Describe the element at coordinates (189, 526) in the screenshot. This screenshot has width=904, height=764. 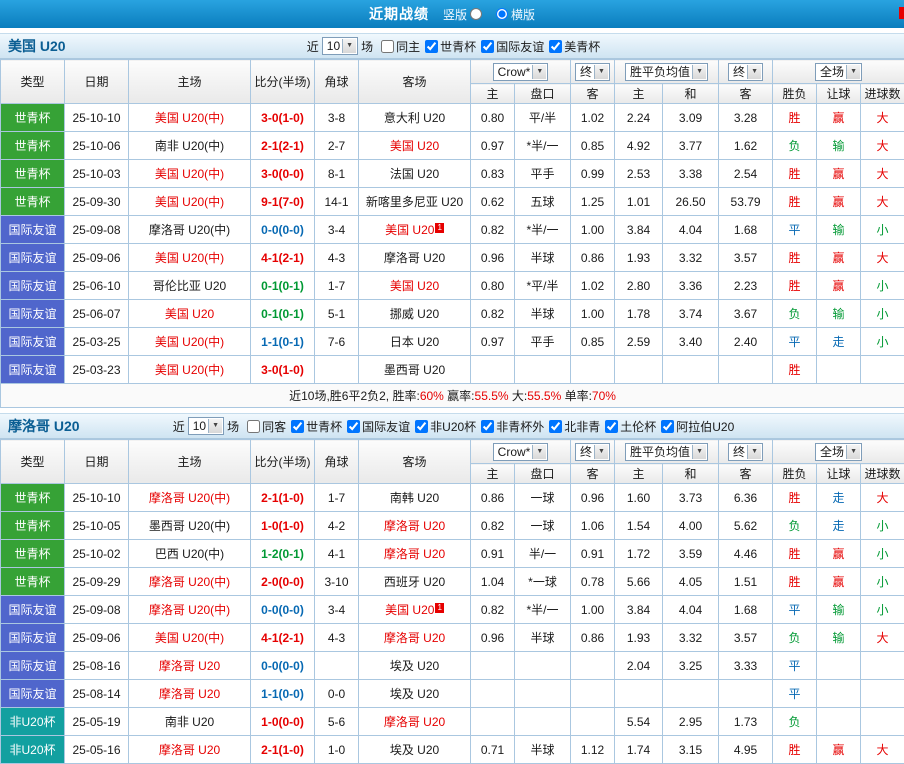
I see `home-team-link: 墨西哥 U20(中)` at that location.